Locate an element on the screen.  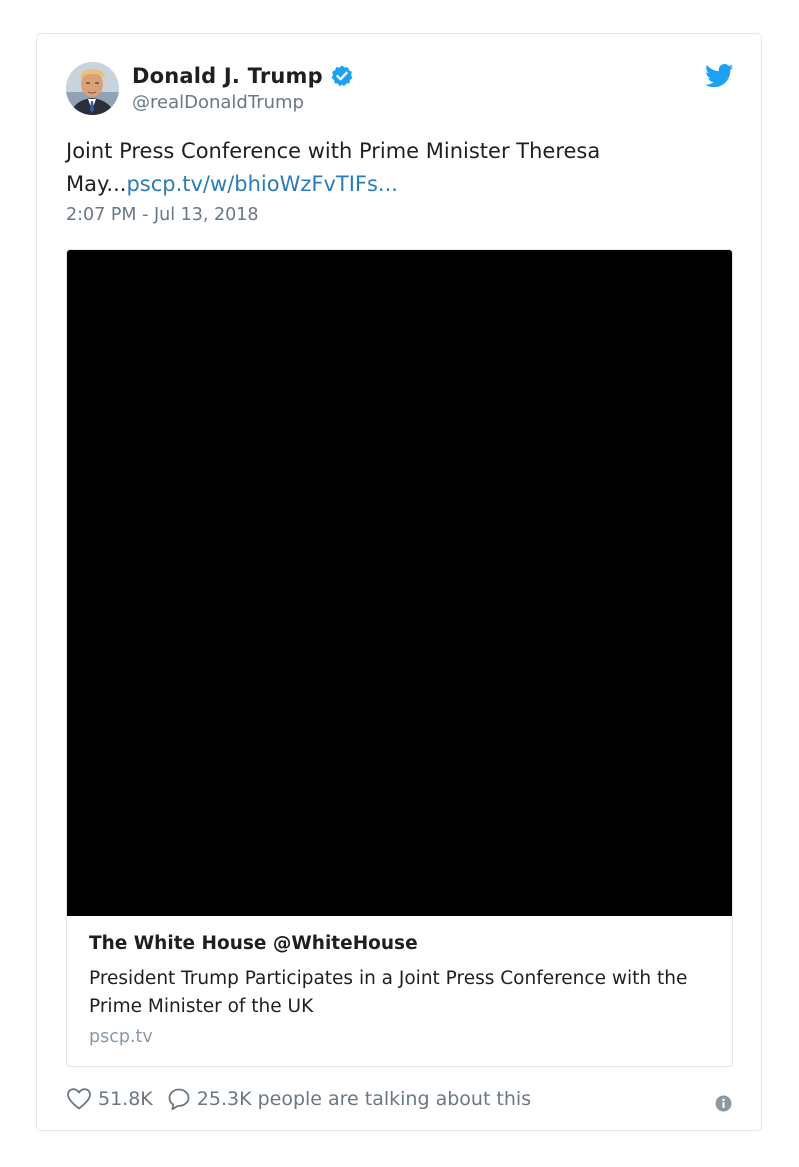
heart-icon is located at coordinates (79, 1099).